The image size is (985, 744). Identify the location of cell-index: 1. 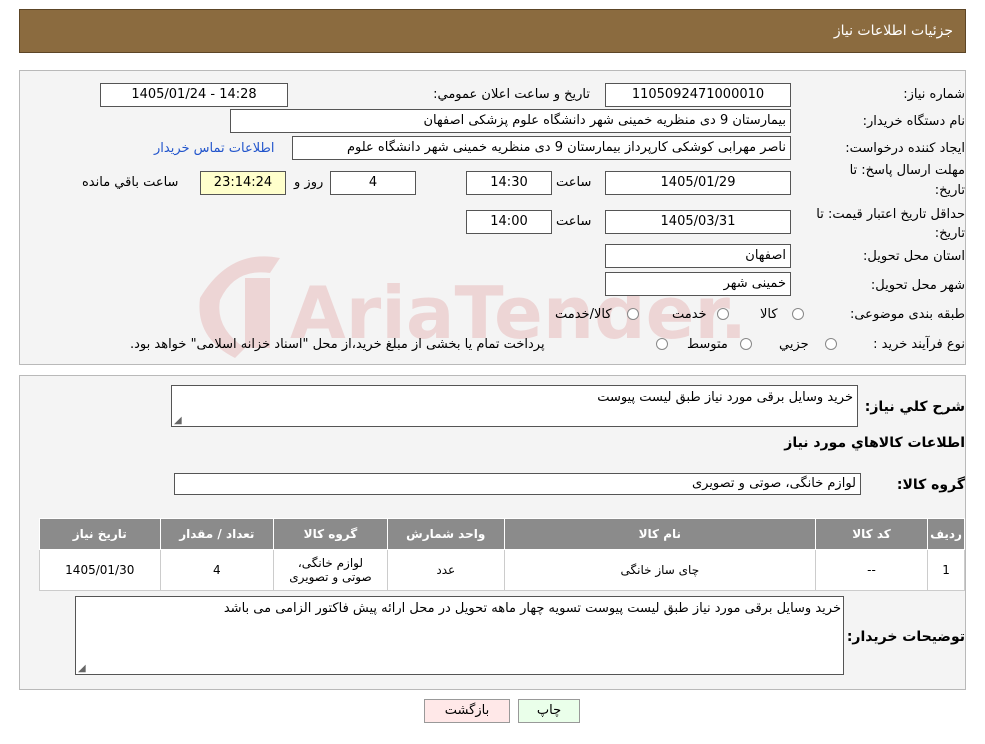
(946, 570).